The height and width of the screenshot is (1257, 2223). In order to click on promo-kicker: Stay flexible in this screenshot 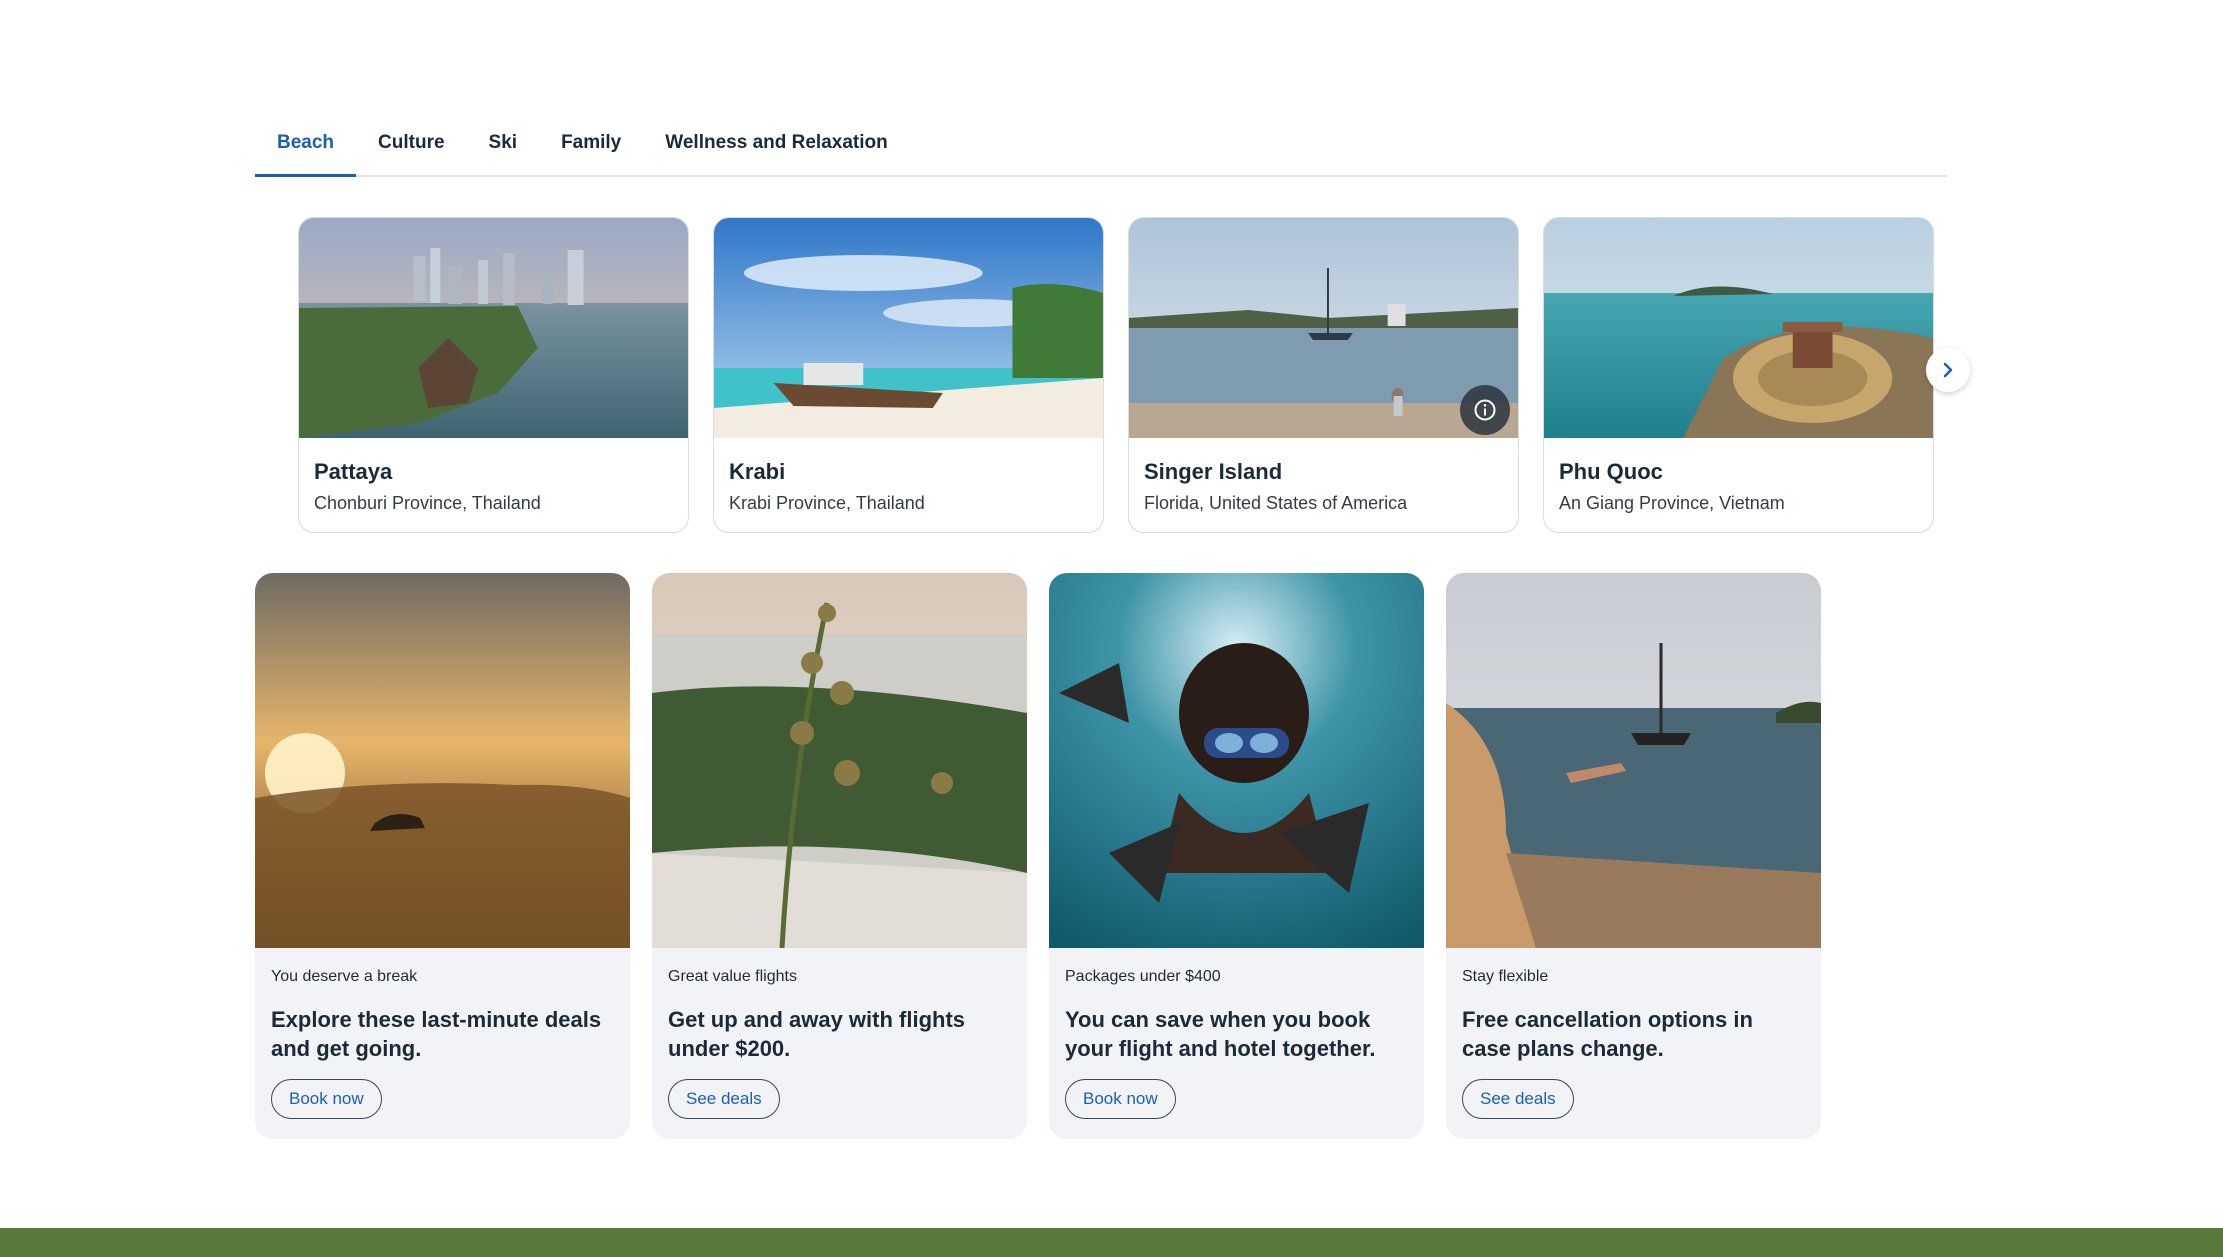, I will do `click(1505, 976)`.